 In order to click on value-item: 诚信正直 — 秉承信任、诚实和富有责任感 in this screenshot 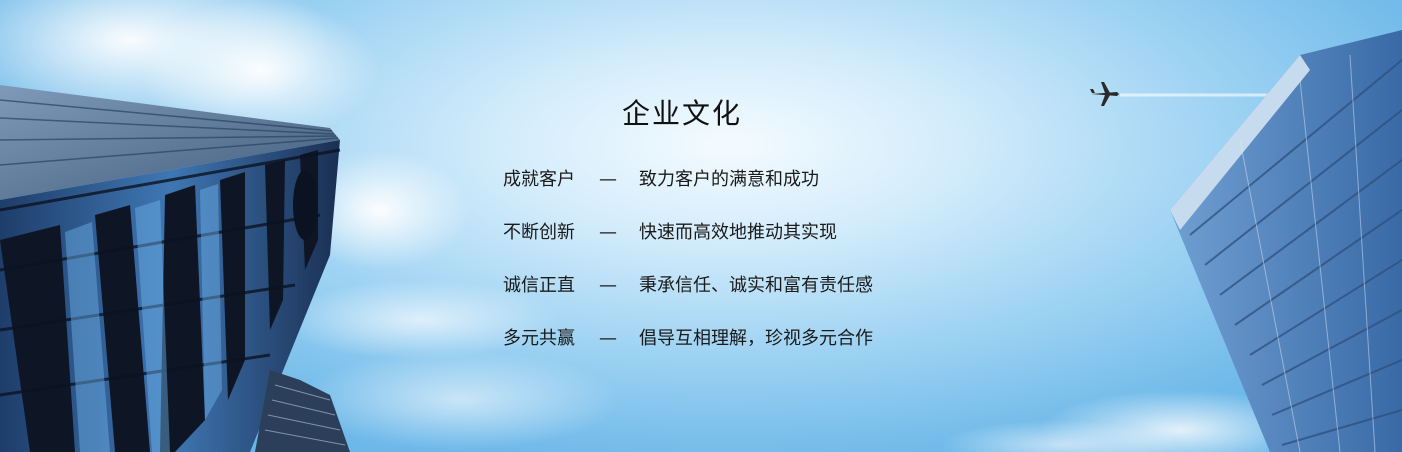, I will do `click(688, 300)`.